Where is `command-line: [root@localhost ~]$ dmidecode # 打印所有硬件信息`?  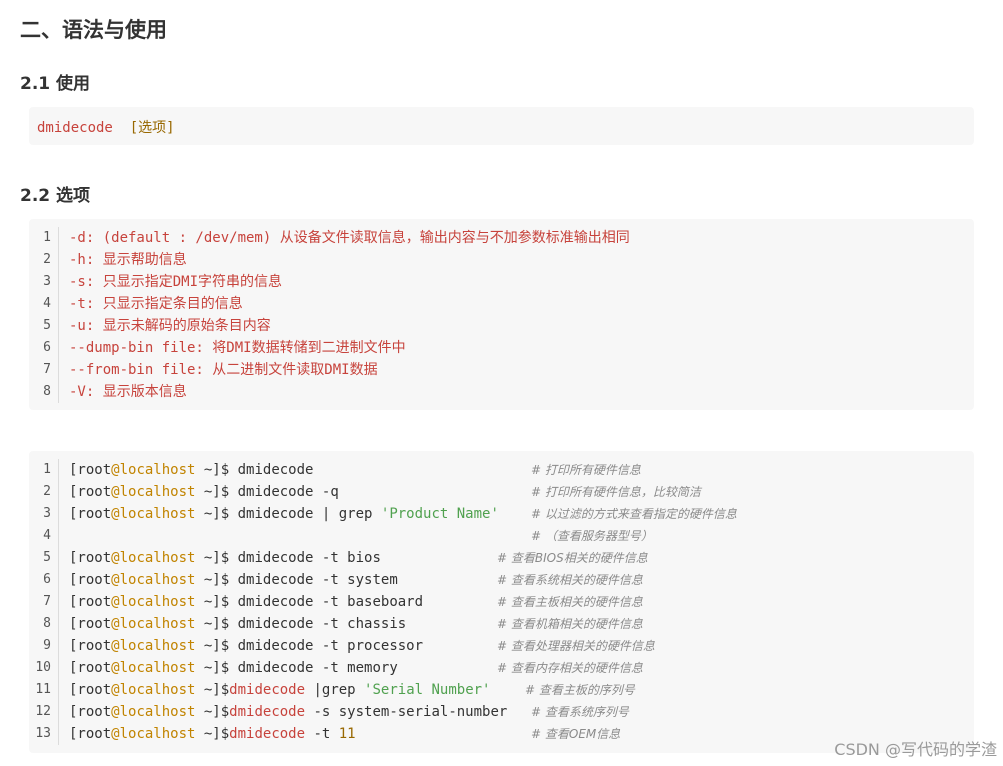 command-line: [root@localhost ~]$ dmidecode # 打印所有硬件信息 is located at coordinates (355, 470).